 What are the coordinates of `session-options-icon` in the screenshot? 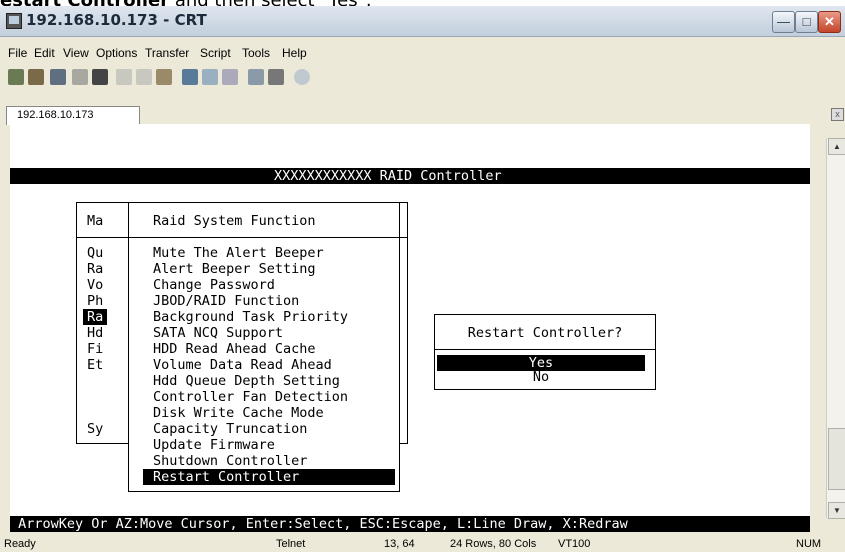 It's located at (256, 77).